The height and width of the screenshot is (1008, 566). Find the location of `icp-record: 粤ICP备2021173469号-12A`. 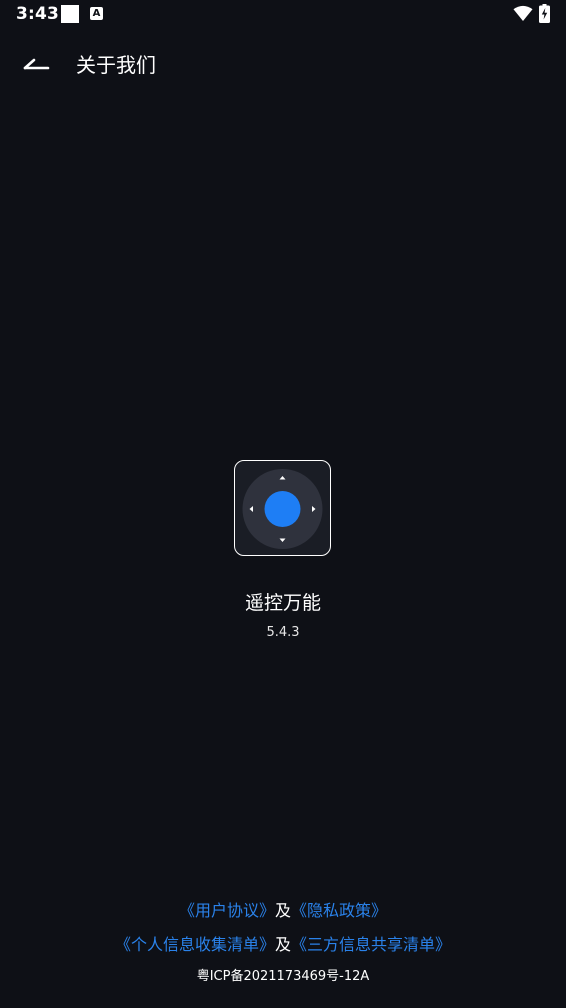

icp-record: 粤ICP备2021173469号-12A is located at coordinates (283, 976).